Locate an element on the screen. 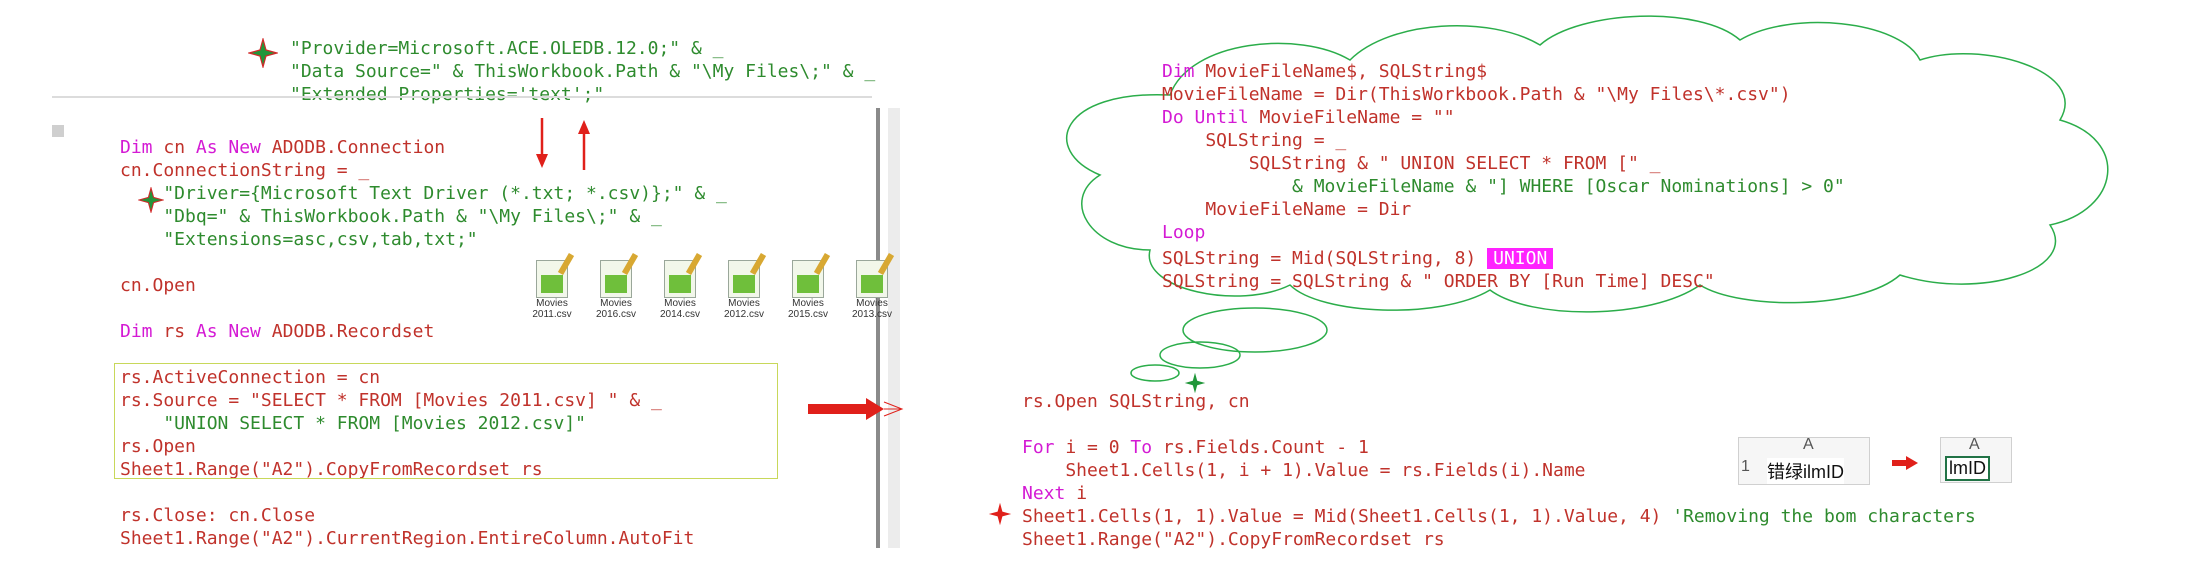 The height and width of the screenshot is (573, 2202). code-line: Dim cn As New ADODB.Connection is located at coordinates (282, 147).